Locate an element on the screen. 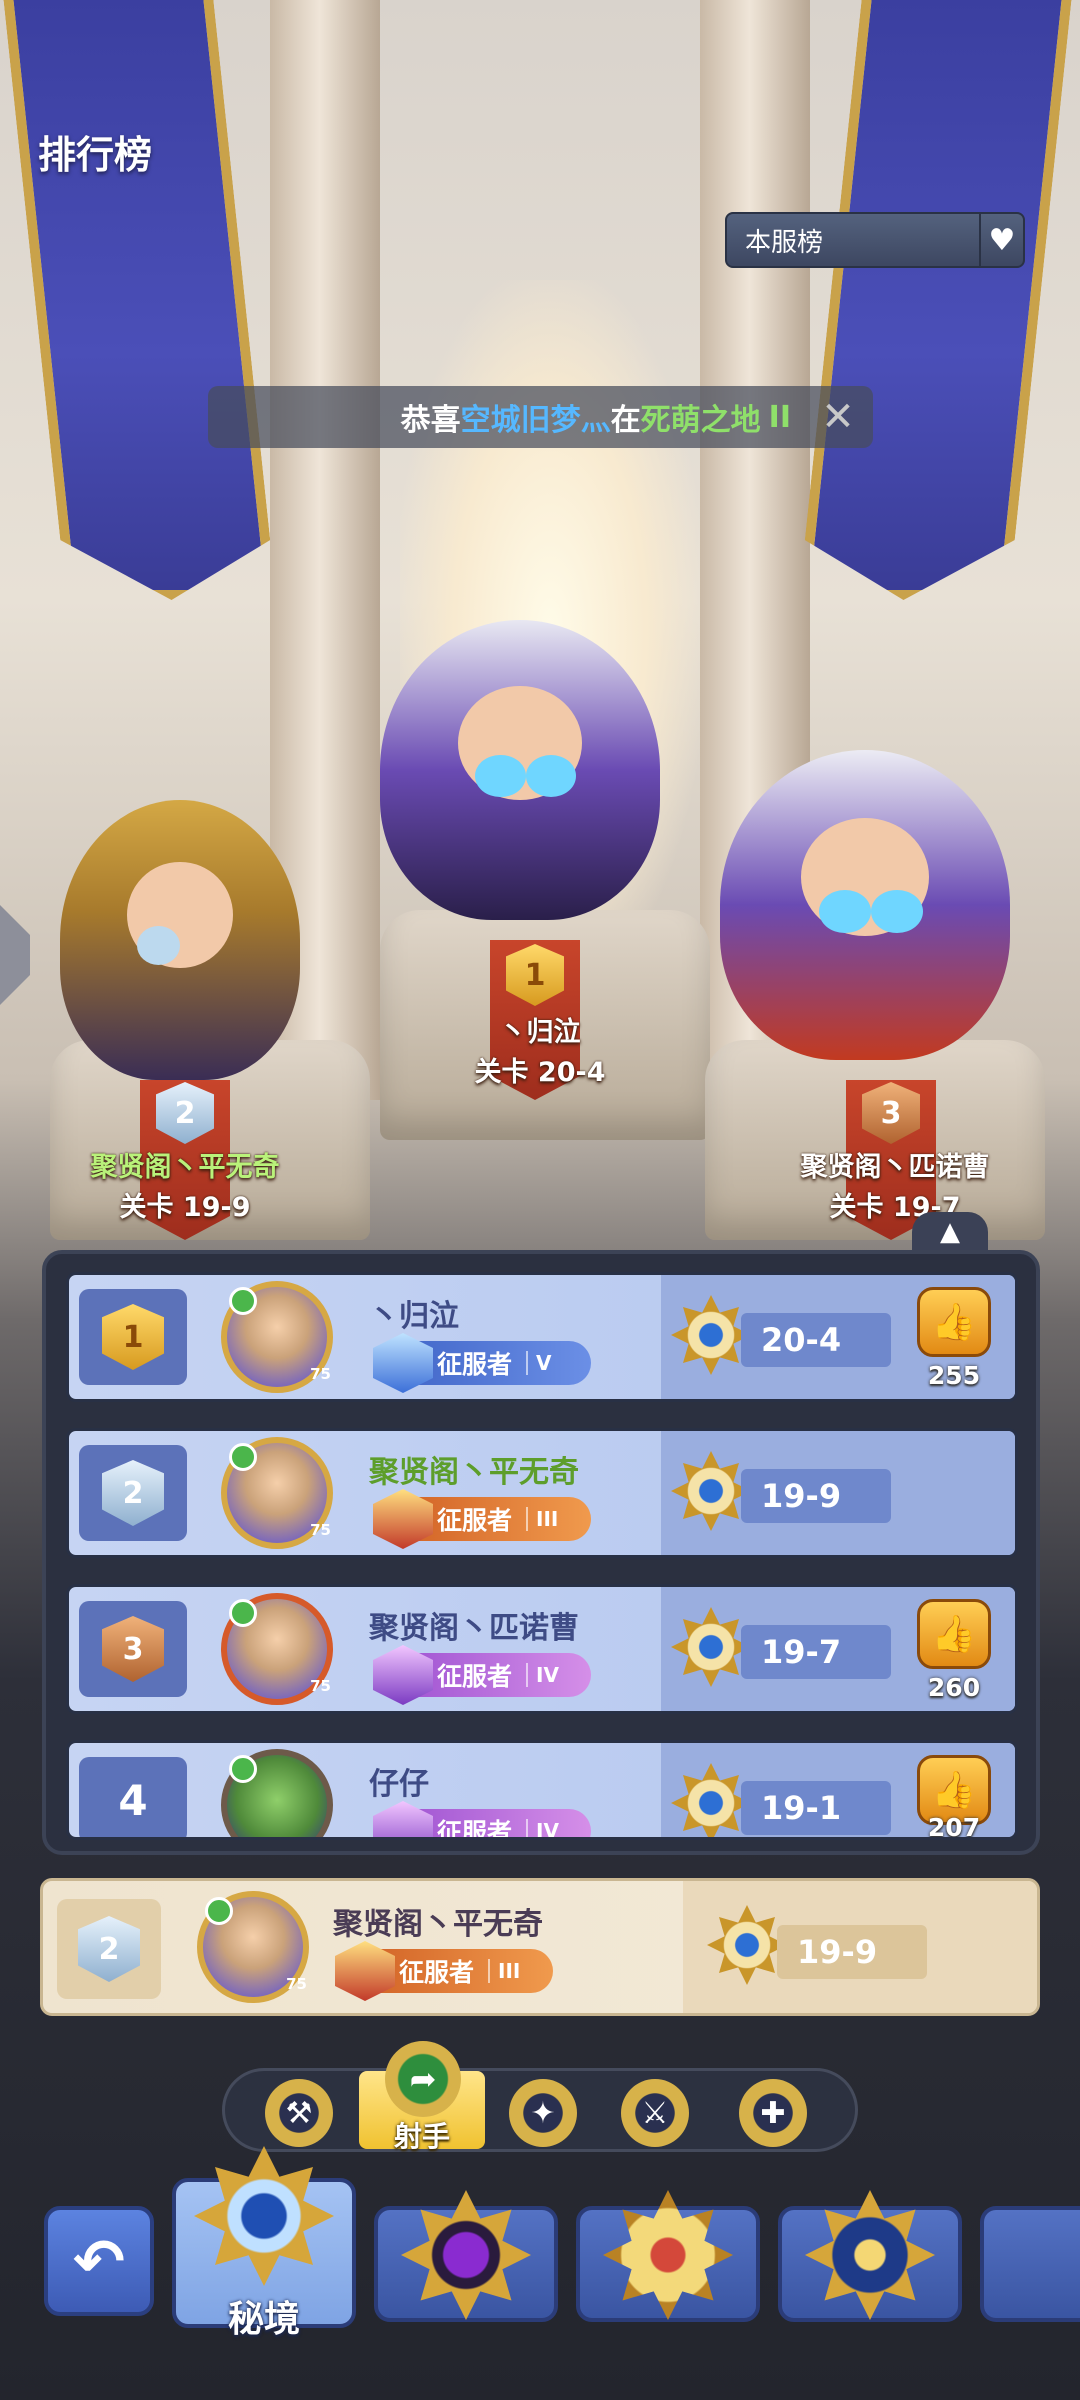 This screenshot has width=1080, height=2400. axe-class-icon: ⚒ is located at coordinates (299, 2113).